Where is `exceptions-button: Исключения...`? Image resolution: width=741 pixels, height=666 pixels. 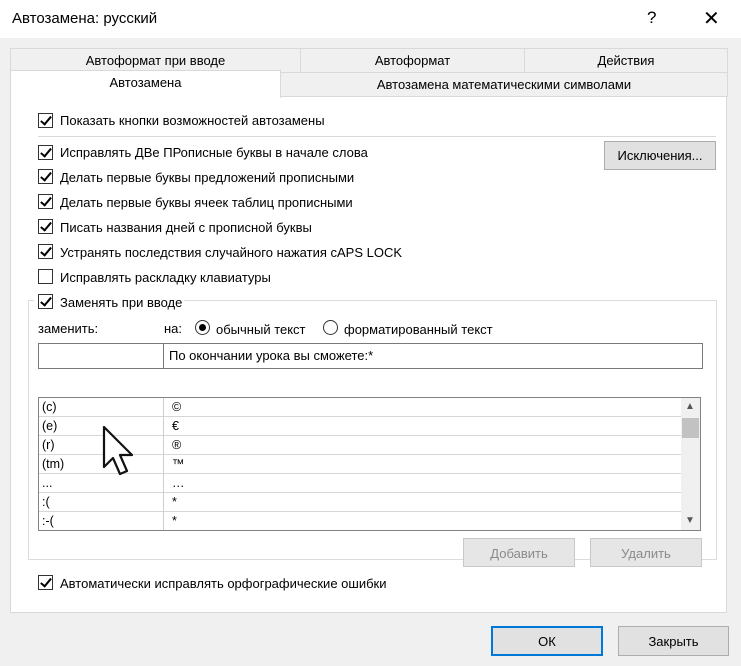 exceptions-button: Исключения... is located at coordinates (660, 155).